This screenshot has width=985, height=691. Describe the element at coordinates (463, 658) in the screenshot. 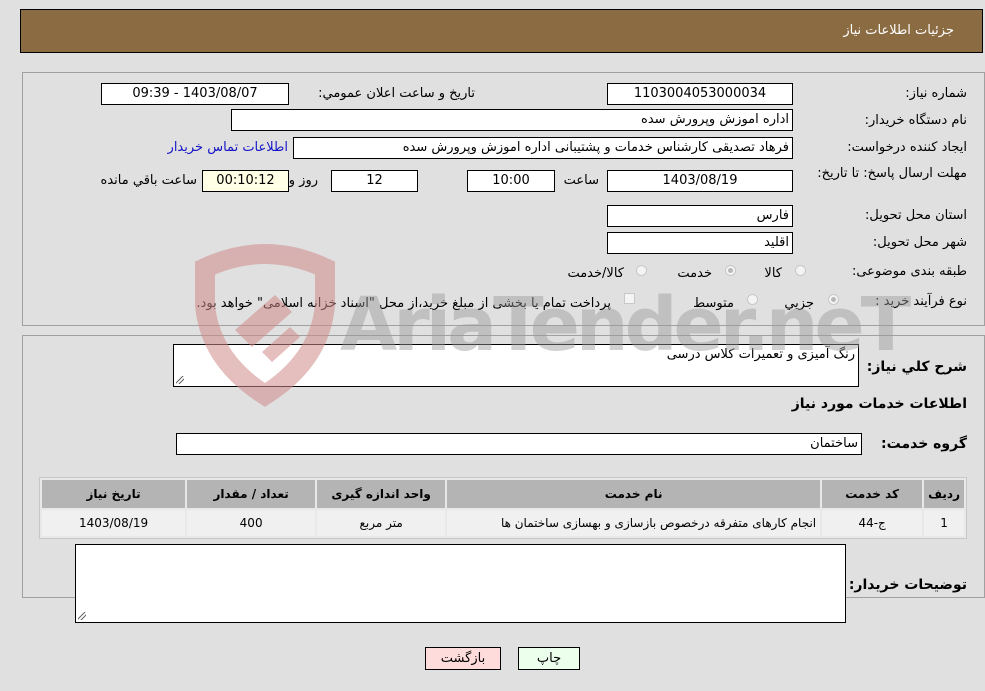

I see `back-button: بازگشت` at that location.